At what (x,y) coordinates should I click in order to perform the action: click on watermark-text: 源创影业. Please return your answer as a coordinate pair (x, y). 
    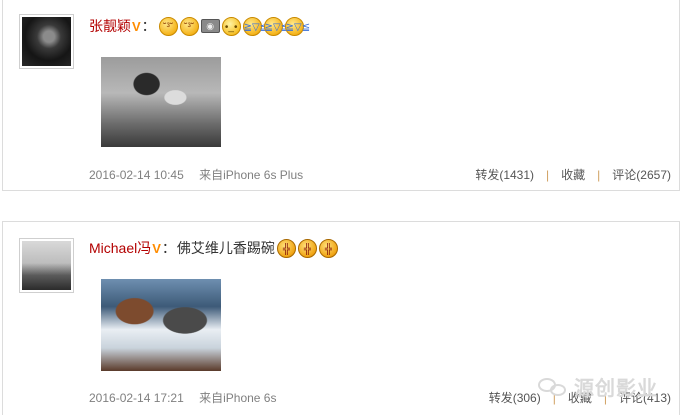
    Looking at the image, I should click on (616, 389).